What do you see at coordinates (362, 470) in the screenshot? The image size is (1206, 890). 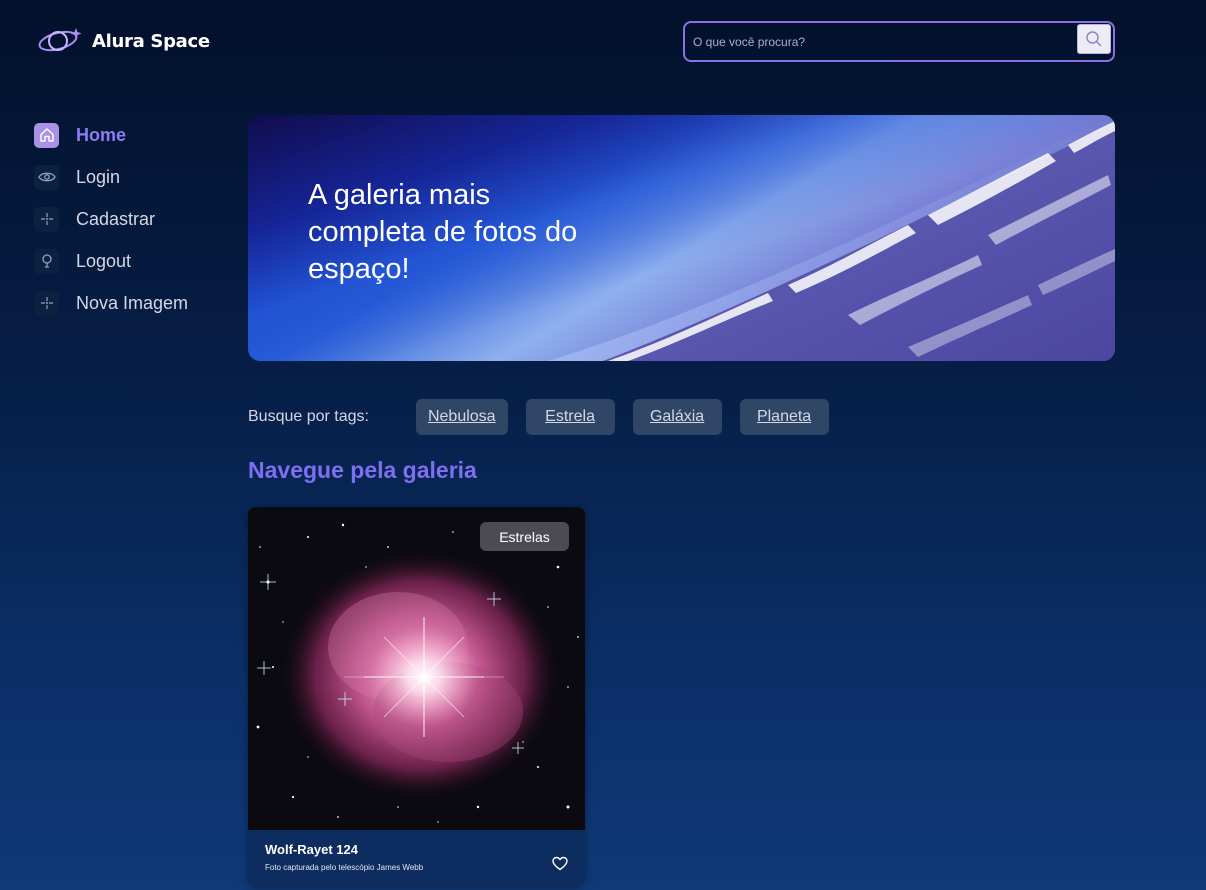 I see `gallery-title: Navegue pela galeria` at bounding box center [362, 470].